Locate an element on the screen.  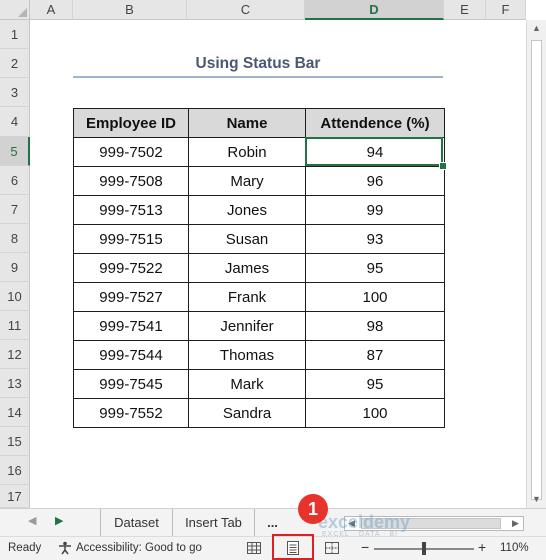
scroll-down-icon: ▼ is located at coordinates (536, 499).